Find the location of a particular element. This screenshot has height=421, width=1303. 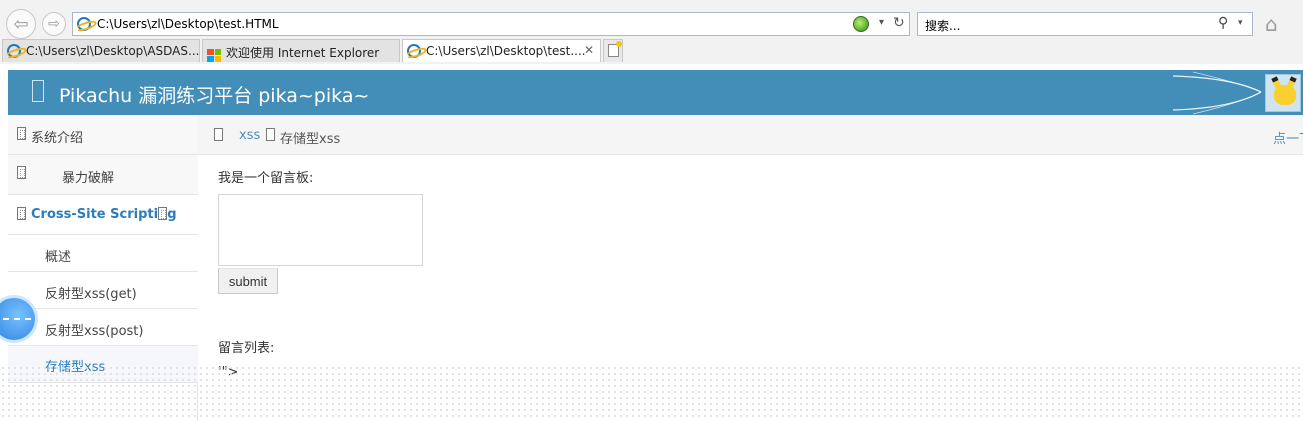

sidebar-item-label: 概述 is located at coordinates (58, 257).